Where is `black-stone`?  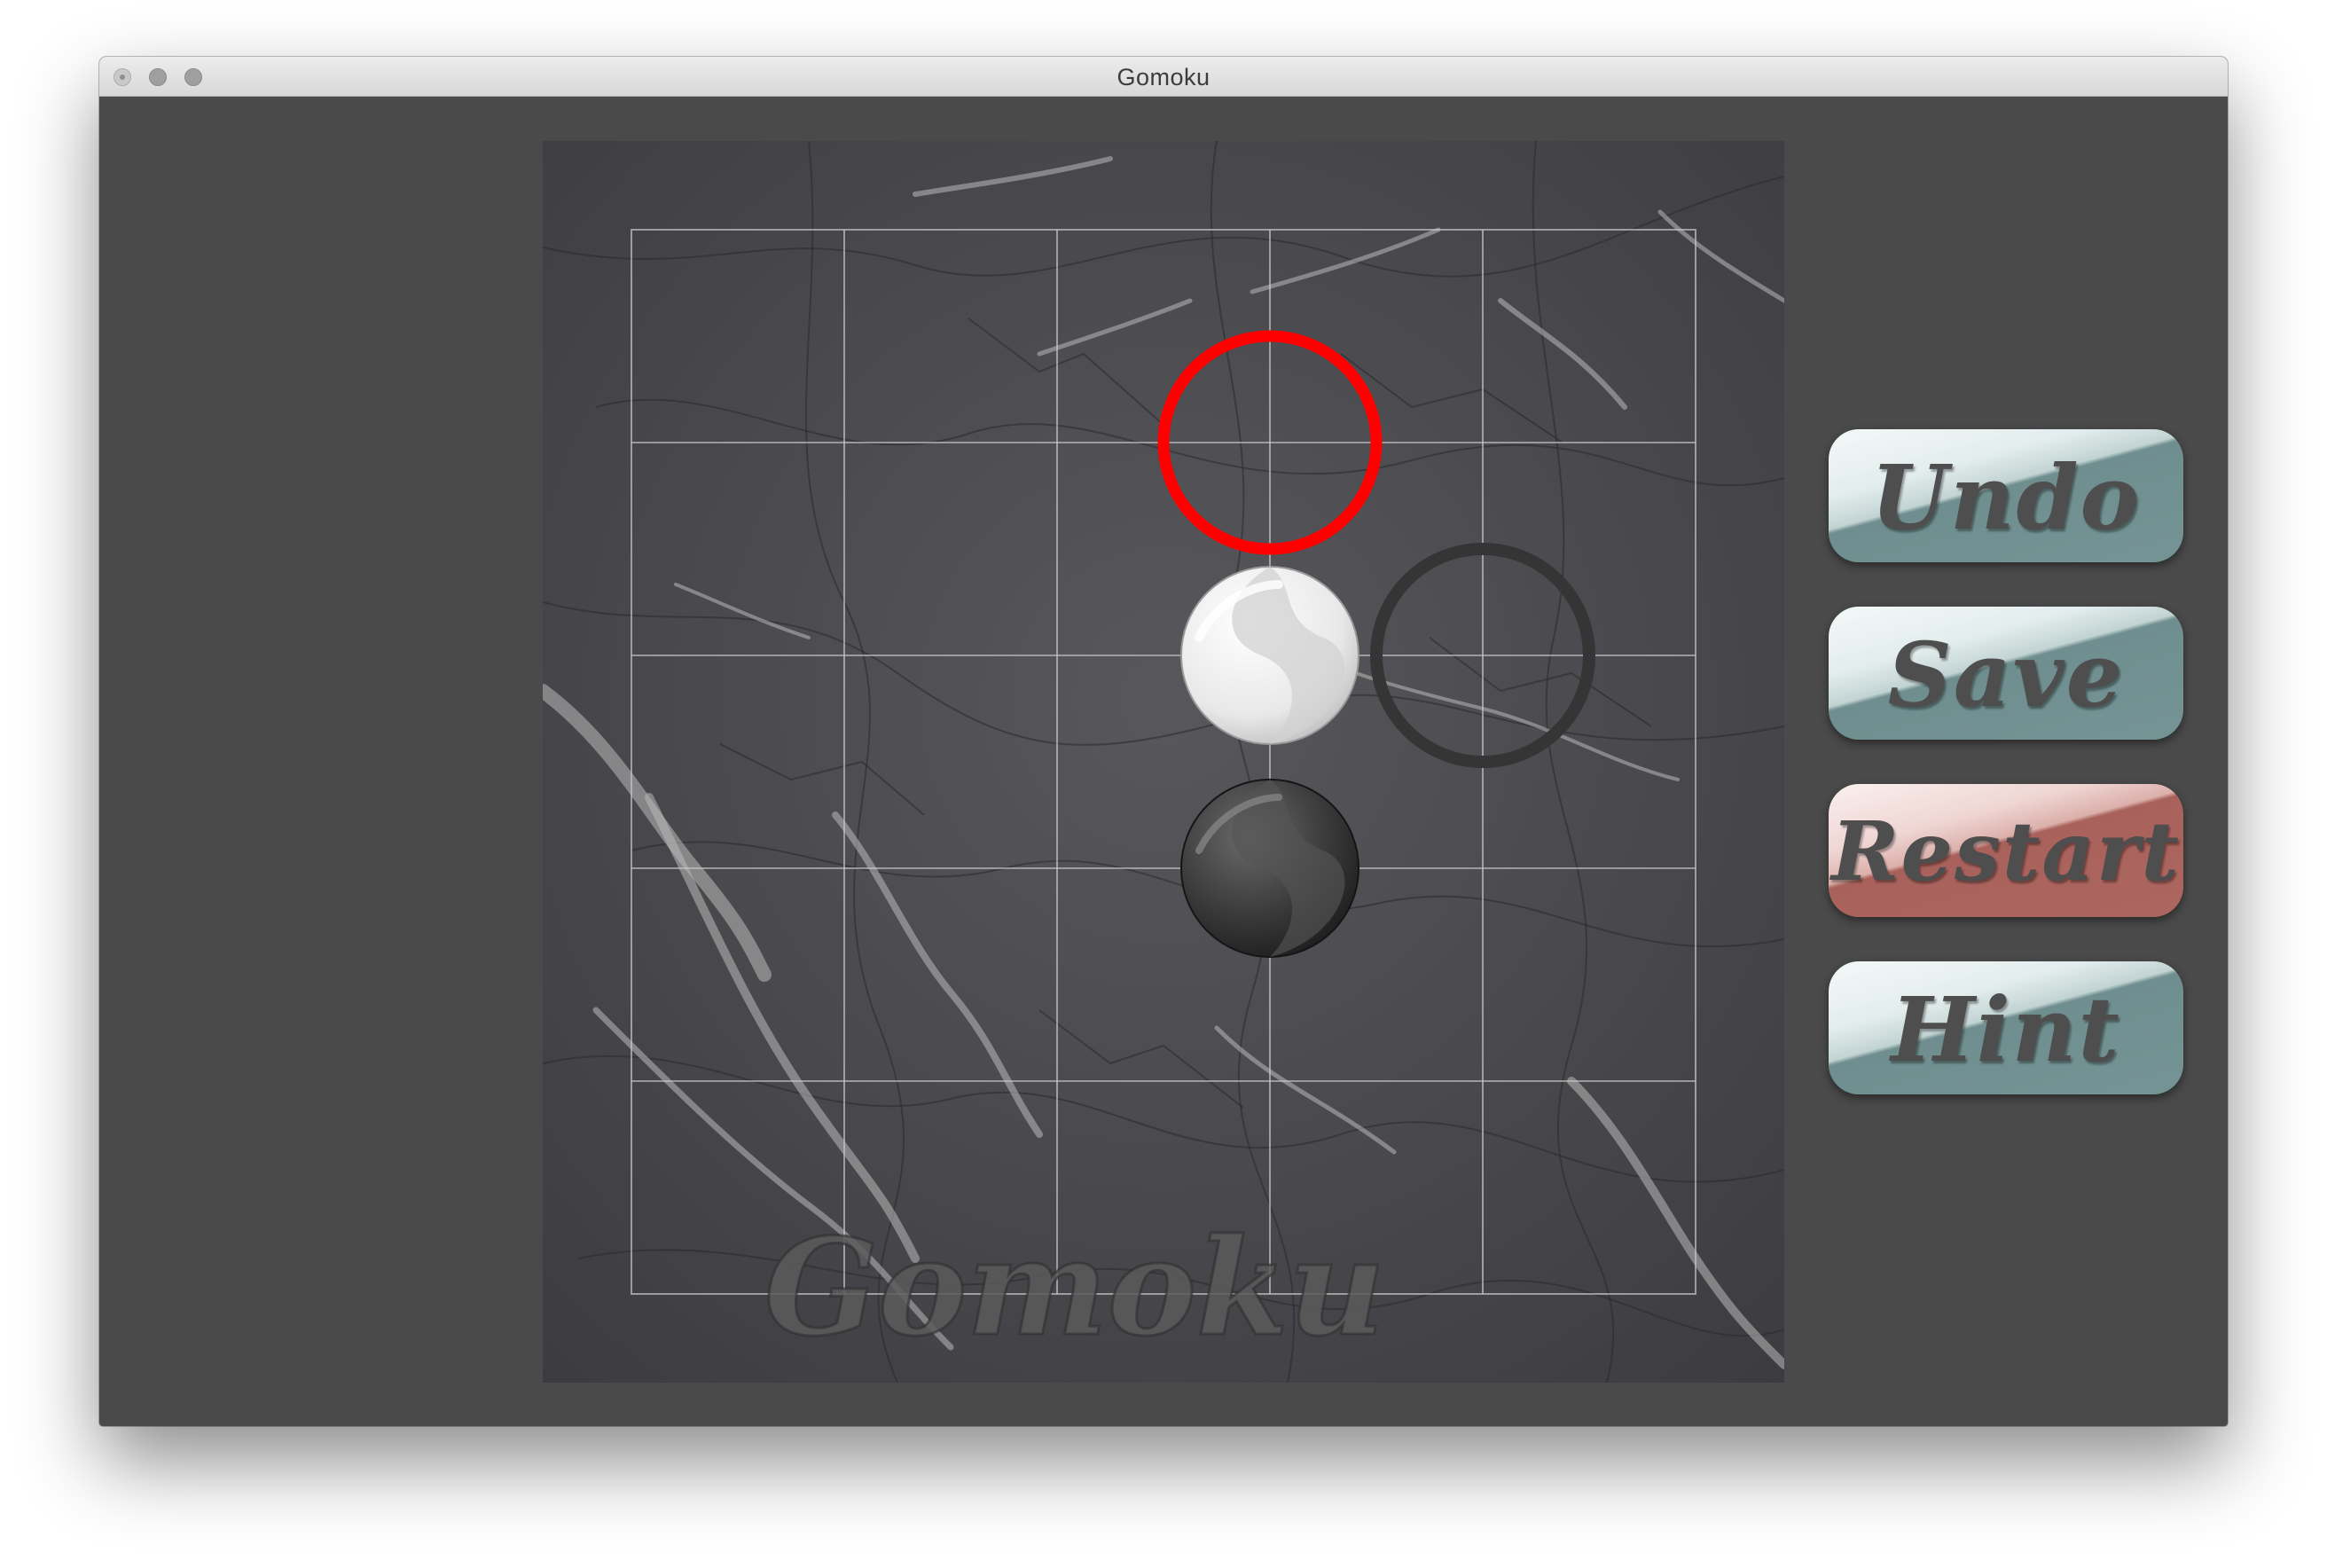 black-stone is located at coordinates (1269, 868).